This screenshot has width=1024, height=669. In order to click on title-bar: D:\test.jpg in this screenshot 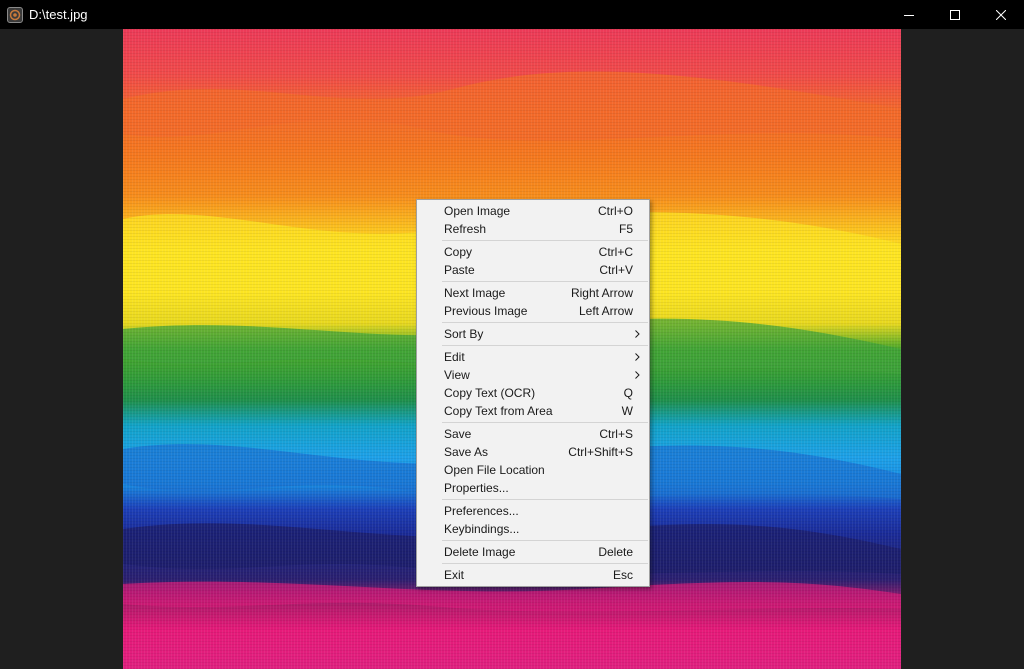, I will do `click(512, 14)`.